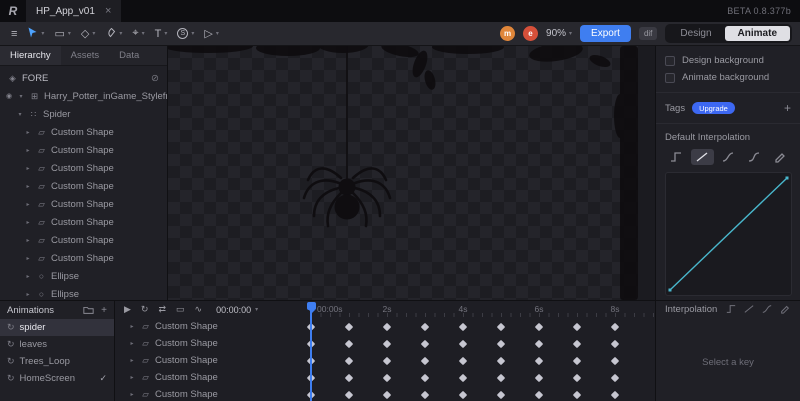 This screenshot has height=401, width=800. I want to click on hierarchy-row-artboard: ◉ ▾ ⊞ Harry_Potter_inGame_Styleframe_V2, so click(83, 96).